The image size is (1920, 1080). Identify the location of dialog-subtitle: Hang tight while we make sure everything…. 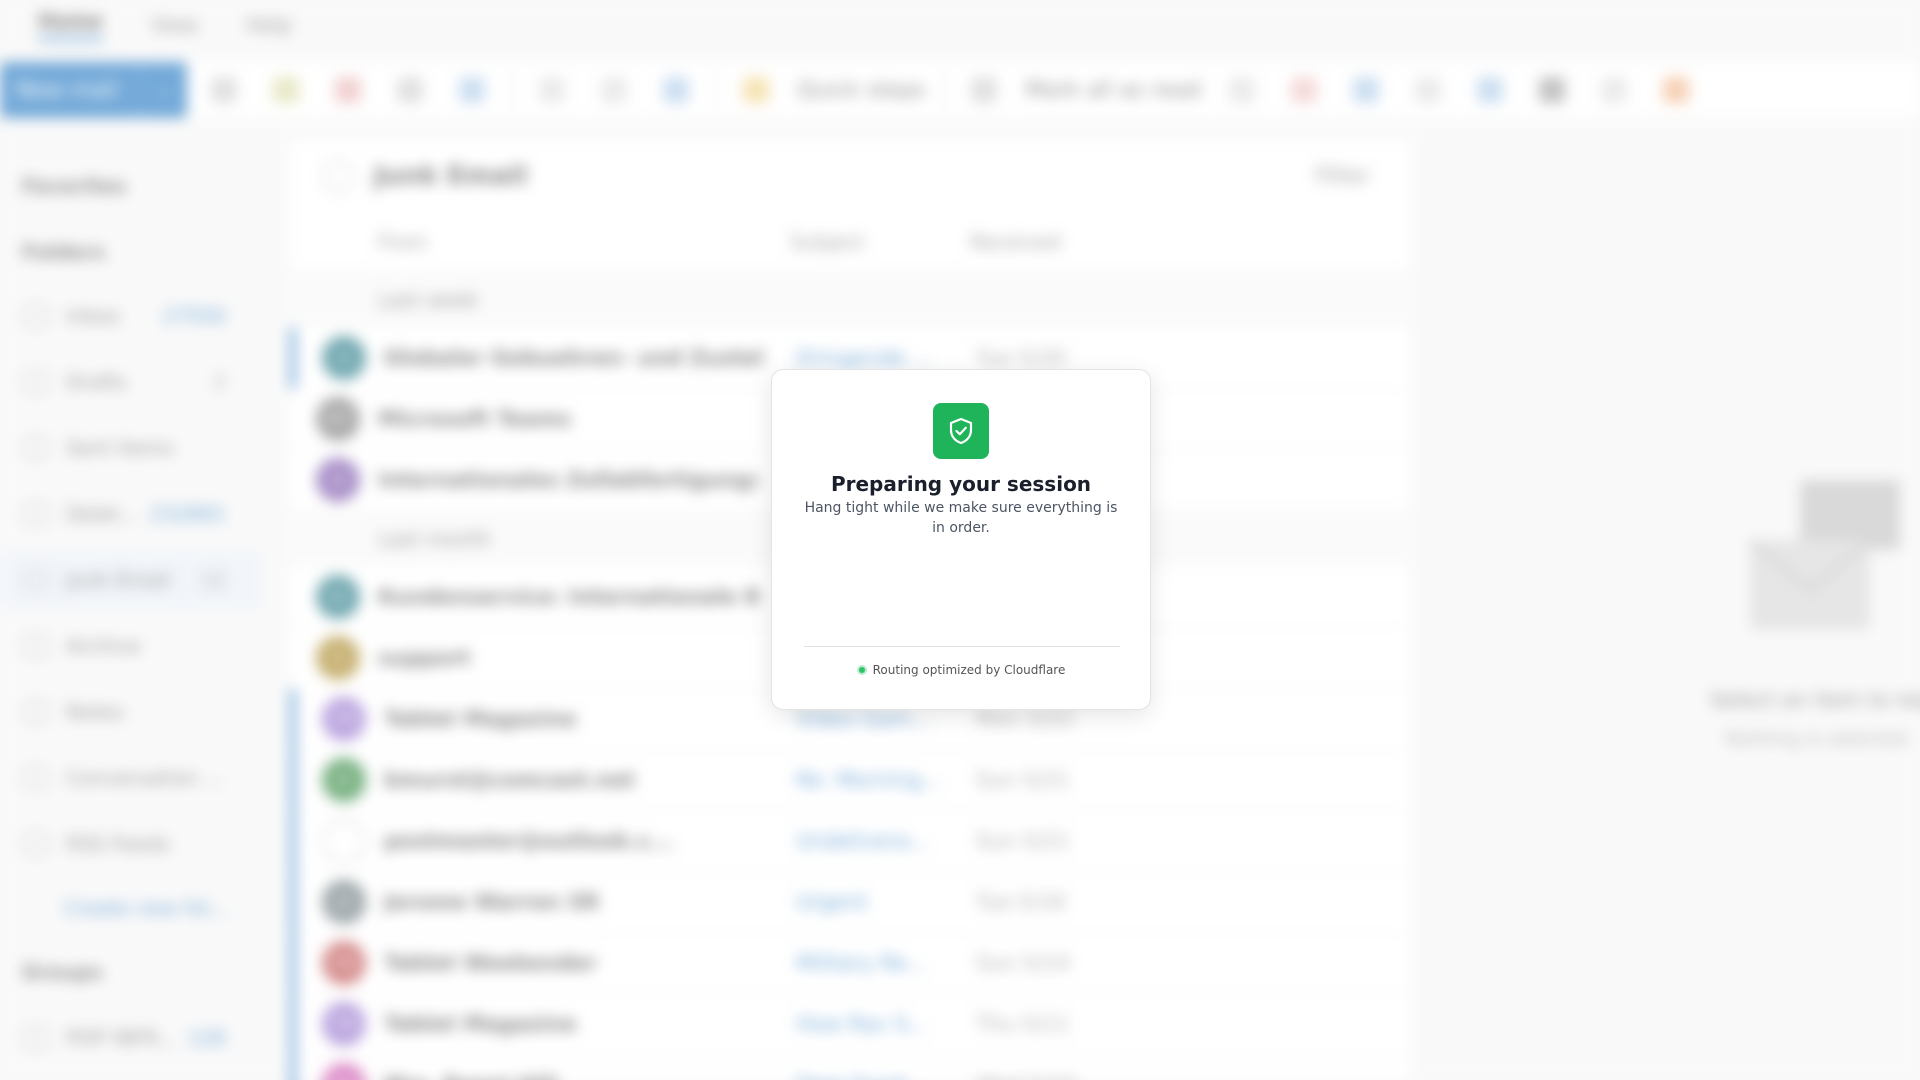
(961, 518).